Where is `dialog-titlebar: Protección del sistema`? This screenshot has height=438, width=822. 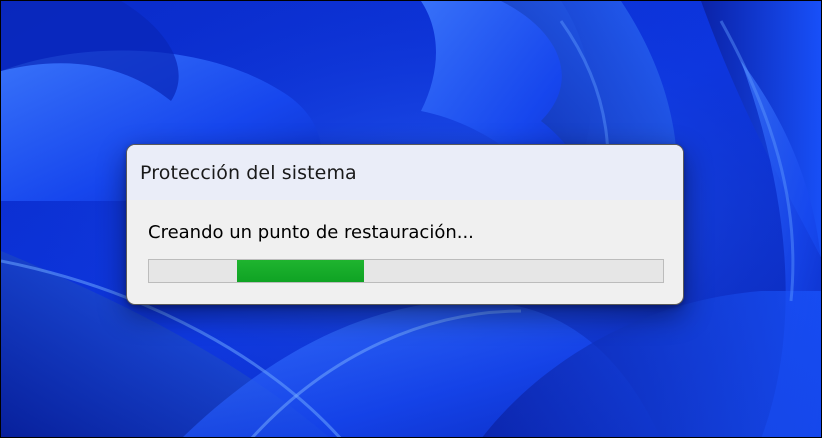 dialog-titlebar: Protección del sistema is located at coordinates (405, 172).